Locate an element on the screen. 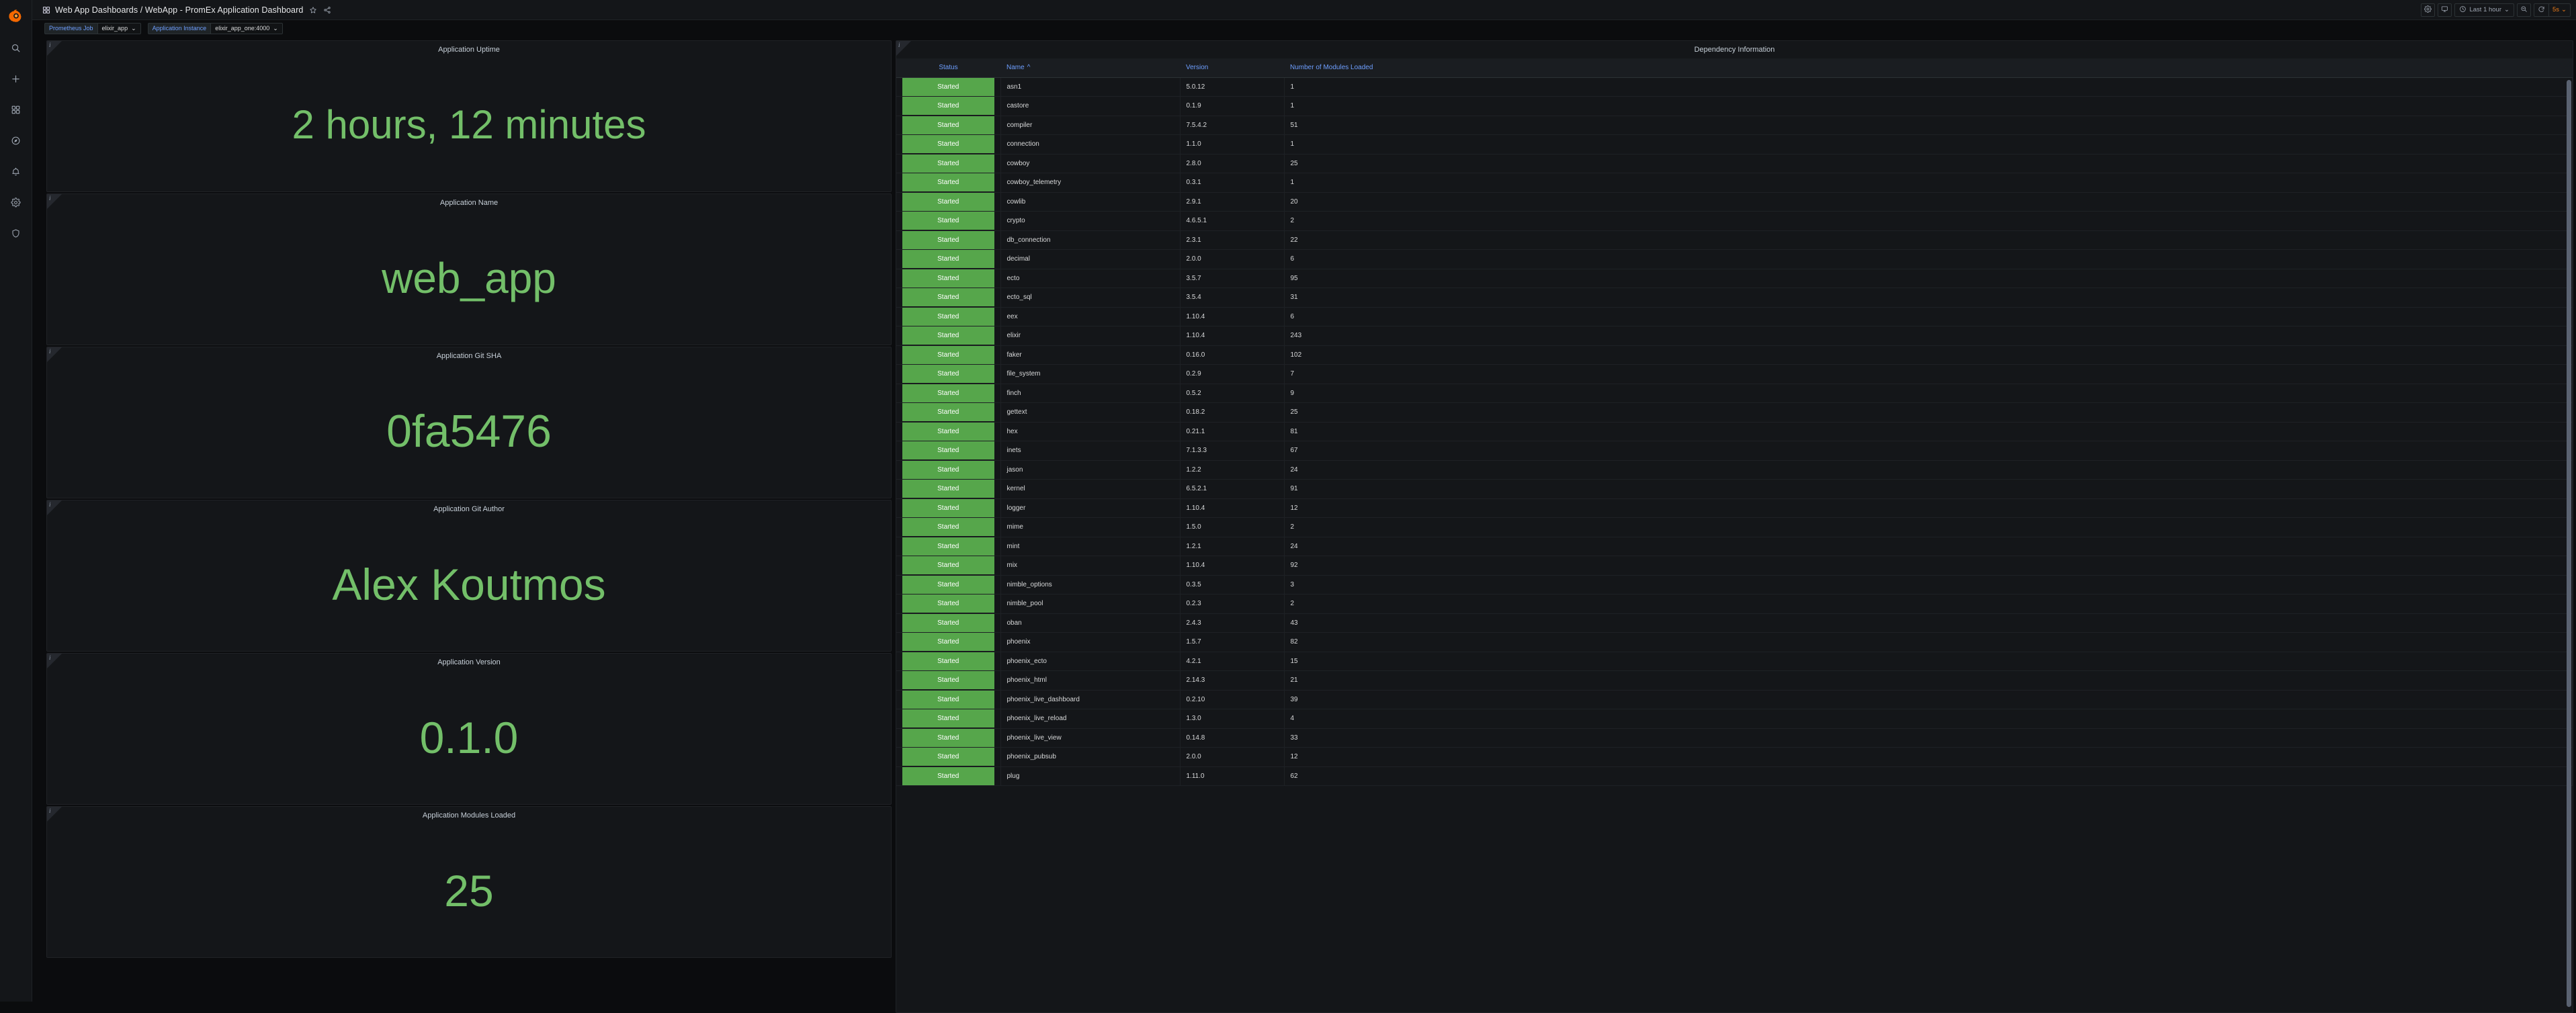  grafana-logo is located at coordinates (16, 16).